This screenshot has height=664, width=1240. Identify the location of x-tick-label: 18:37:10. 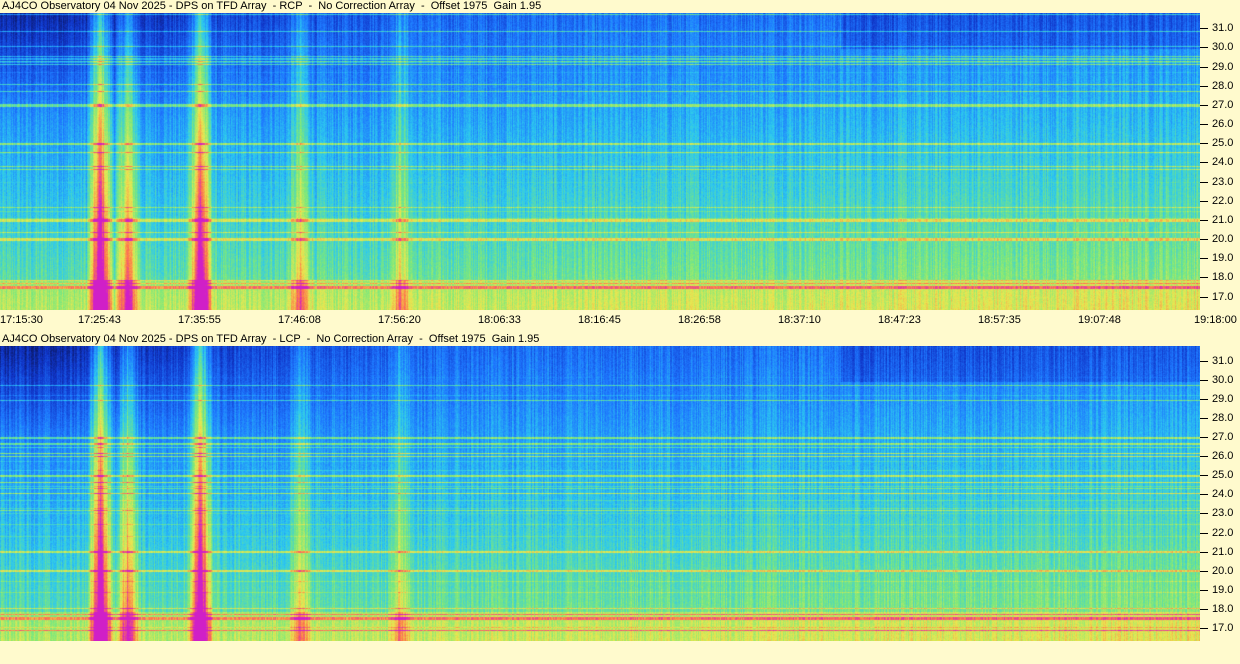
(799, 320).